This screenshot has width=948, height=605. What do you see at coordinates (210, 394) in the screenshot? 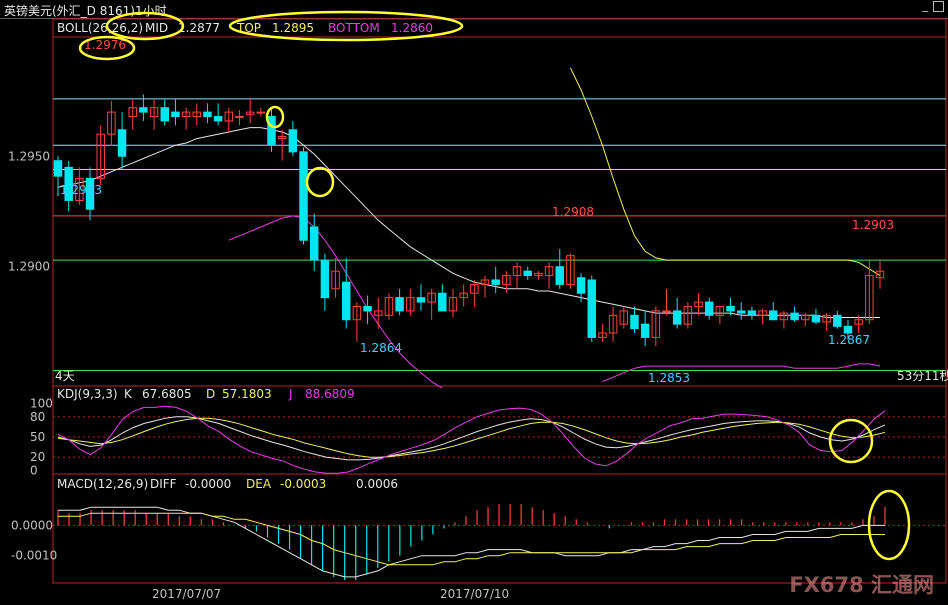
I see `kdj-d-label: D` at bounding box center [210, 394].